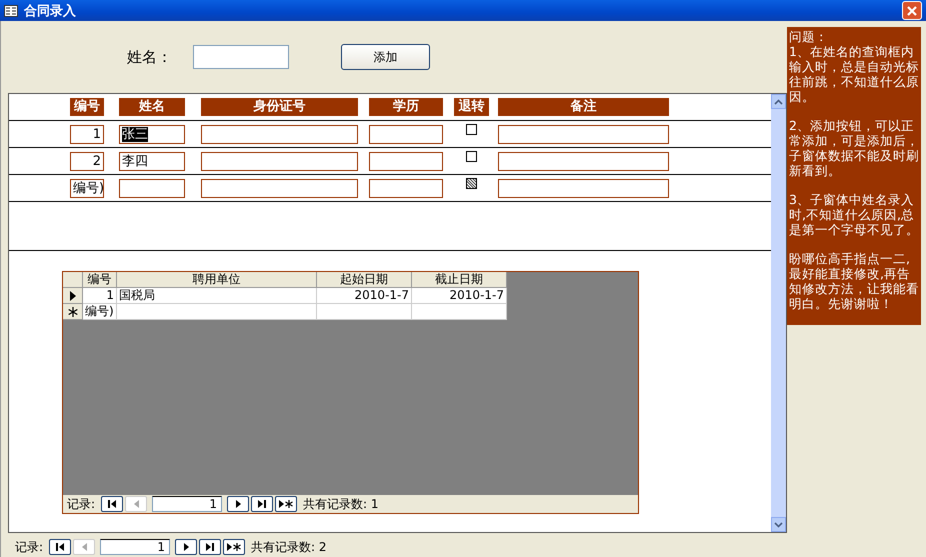 This screenshot has height=557, width=926. What do you see at coordinates (152, 107) in the screenshot?
I see `column-header: 姓名` at bounding box center [152, 107].